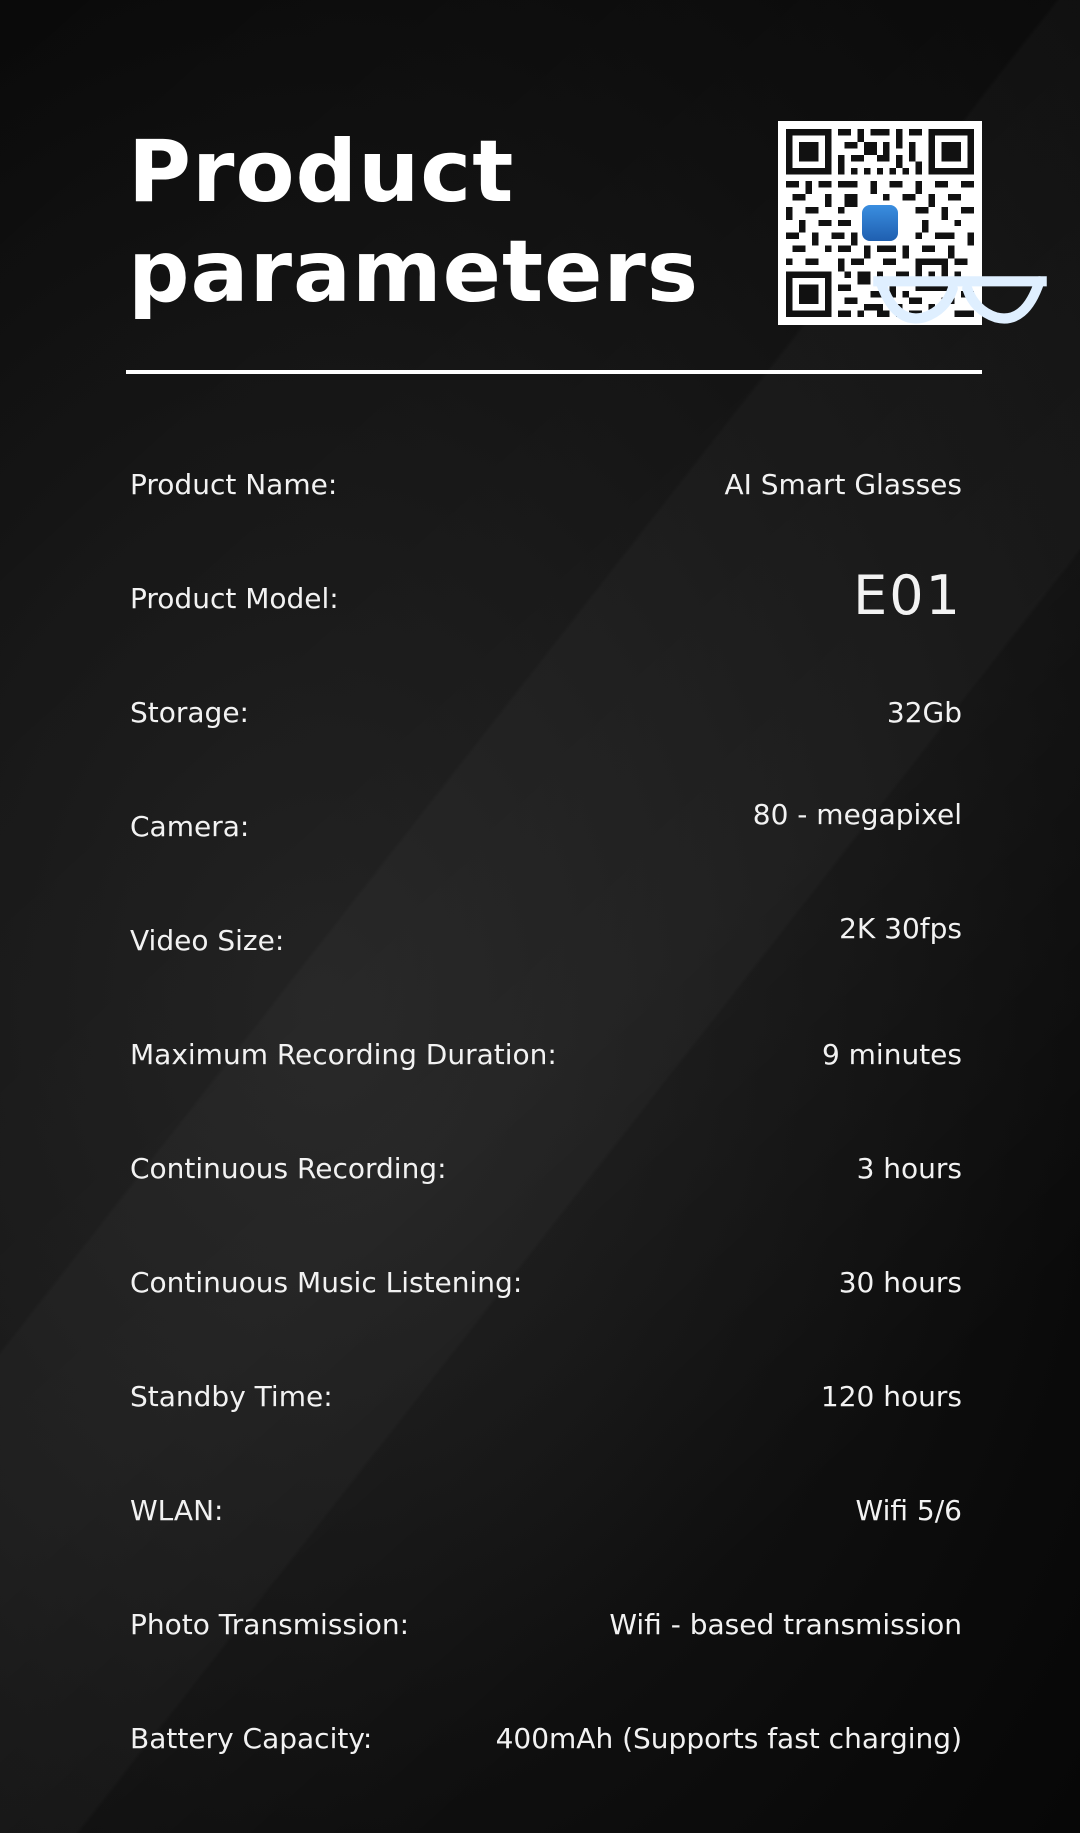  I want to click on spec-label: WLAN:, so click(177, 1510).